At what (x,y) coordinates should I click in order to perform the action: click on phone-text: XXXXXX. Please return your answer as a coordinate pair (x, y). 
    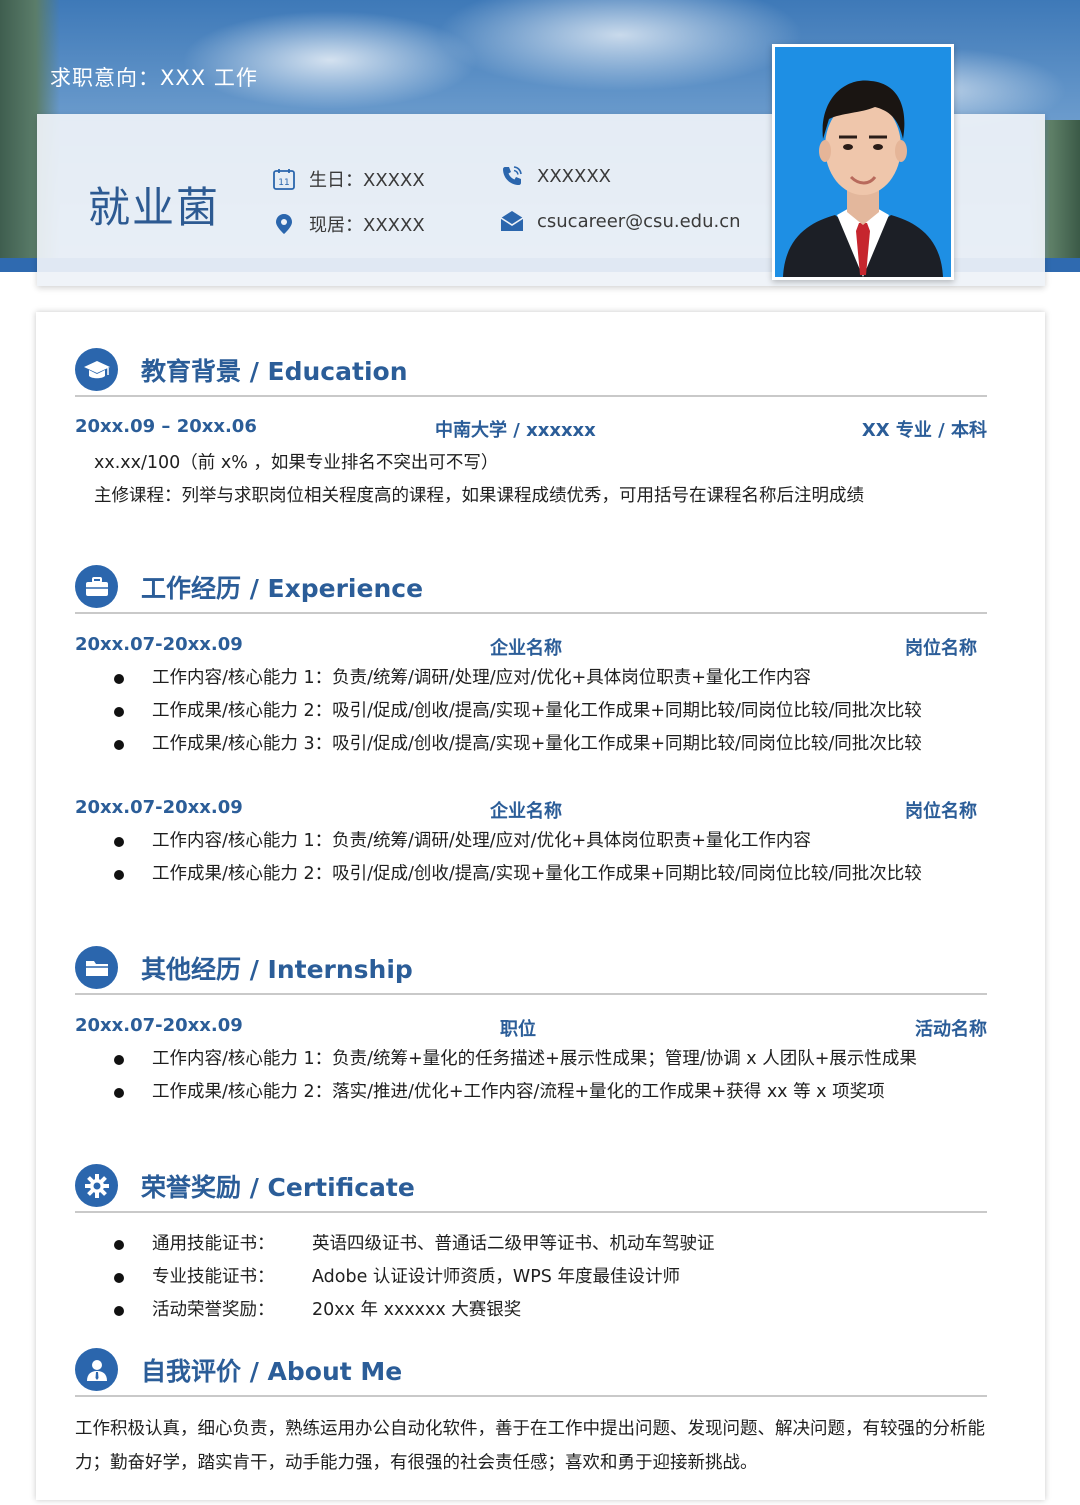
    Looking at the image, I should click on (574, 176).